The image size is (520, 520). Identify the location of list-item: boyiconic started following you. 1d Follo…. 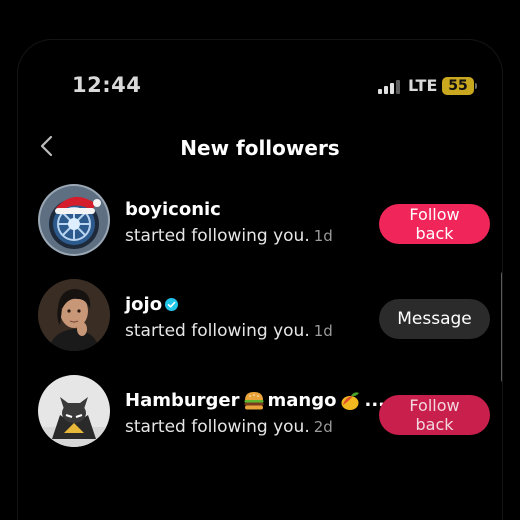
(260, 220).